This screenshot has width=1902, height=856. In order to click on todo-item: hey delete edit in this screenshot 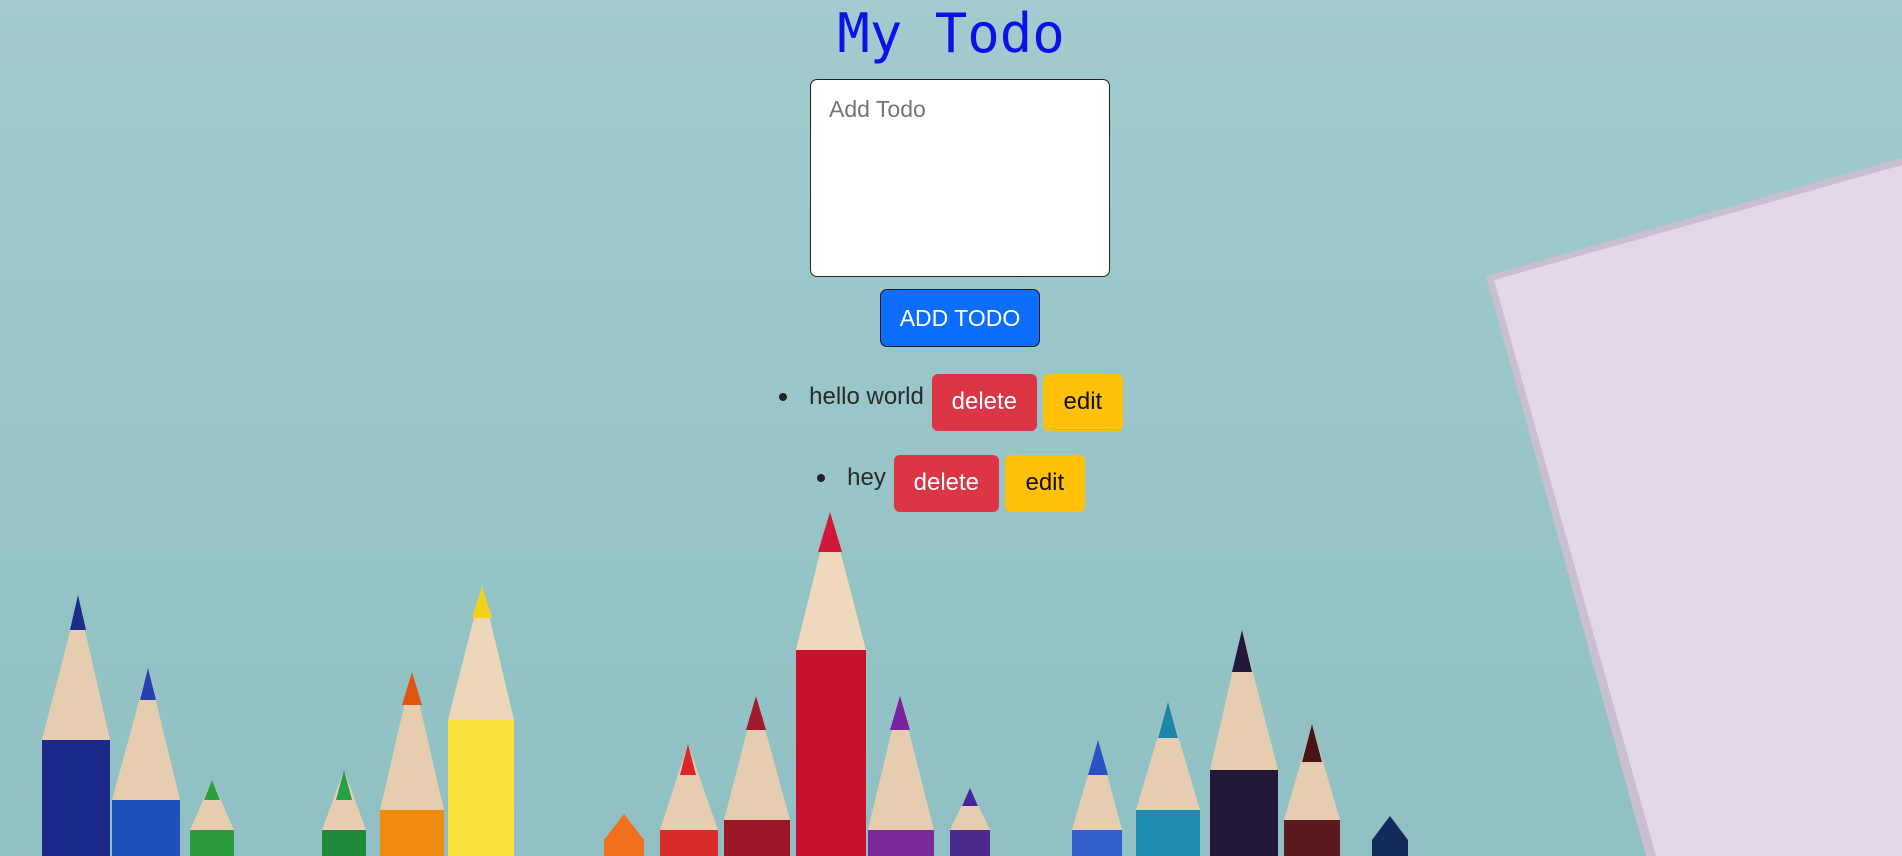, I will do `click(951, 480)`.